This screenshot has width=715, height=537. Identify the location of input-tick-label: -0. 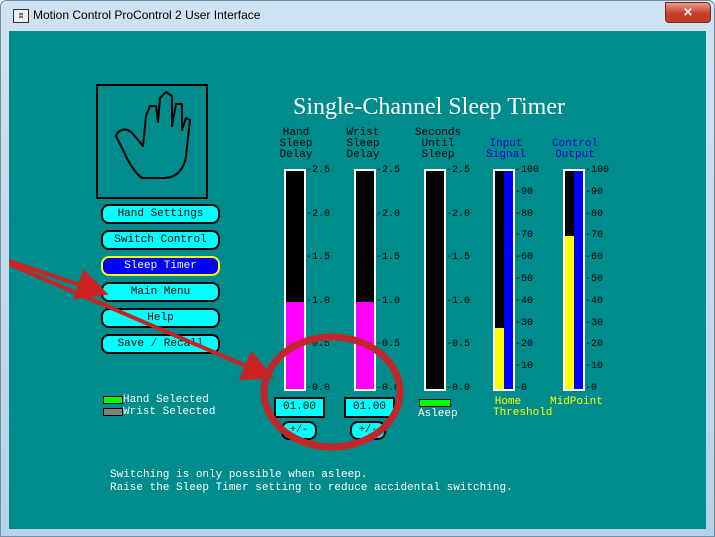
(521, 388).